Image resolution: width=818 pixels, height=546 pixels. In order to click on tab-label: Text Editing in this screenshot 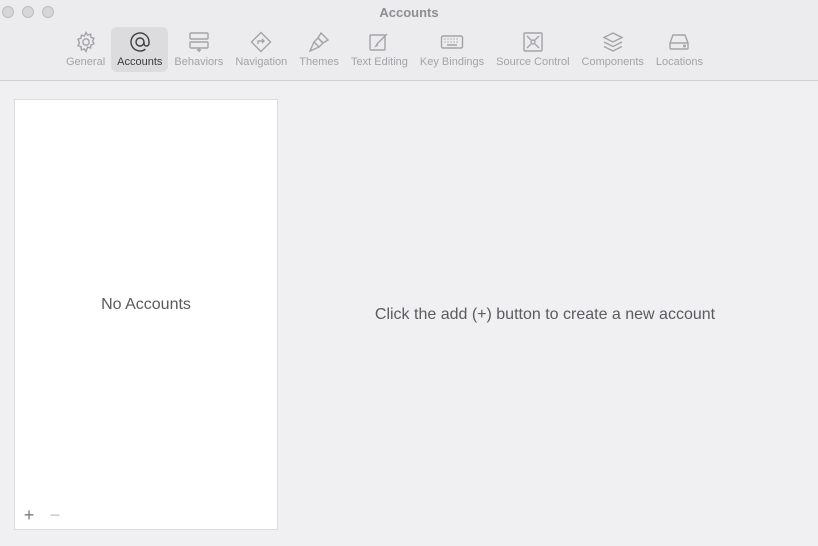, I will do `click(379, 62)`.